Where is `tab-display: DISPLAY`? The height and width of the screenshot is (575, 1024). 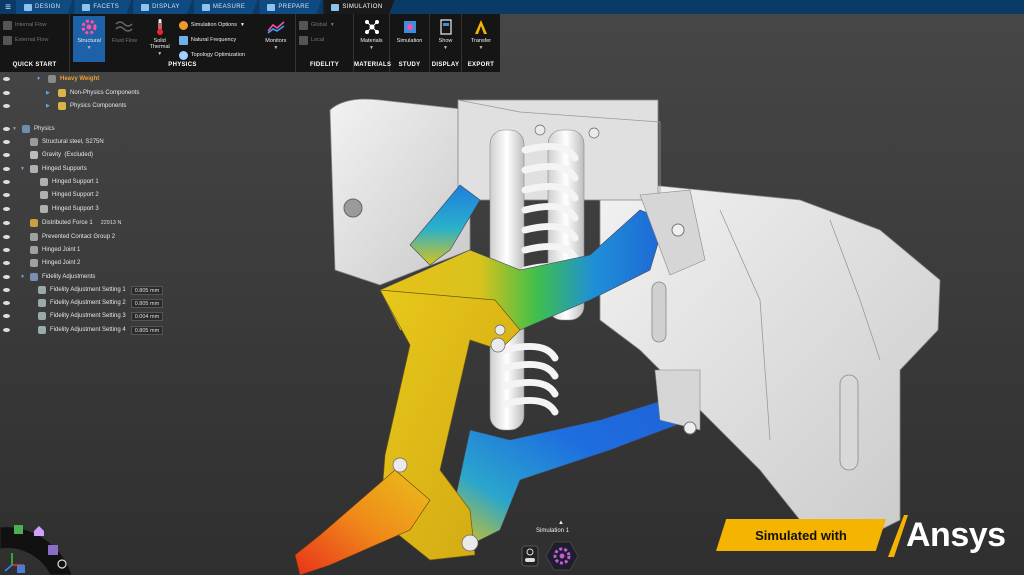 tab-display: DISPLAY is located at coordinates (162, 7).